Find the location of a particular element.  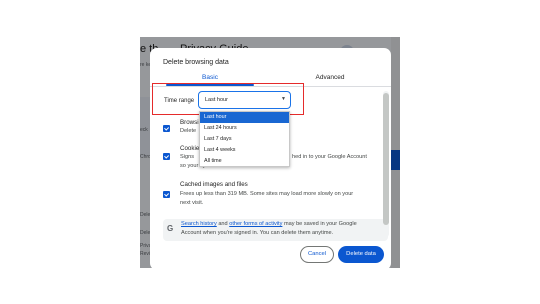

dialog-title: Delete browsing data is located at coordinates (196, 62).